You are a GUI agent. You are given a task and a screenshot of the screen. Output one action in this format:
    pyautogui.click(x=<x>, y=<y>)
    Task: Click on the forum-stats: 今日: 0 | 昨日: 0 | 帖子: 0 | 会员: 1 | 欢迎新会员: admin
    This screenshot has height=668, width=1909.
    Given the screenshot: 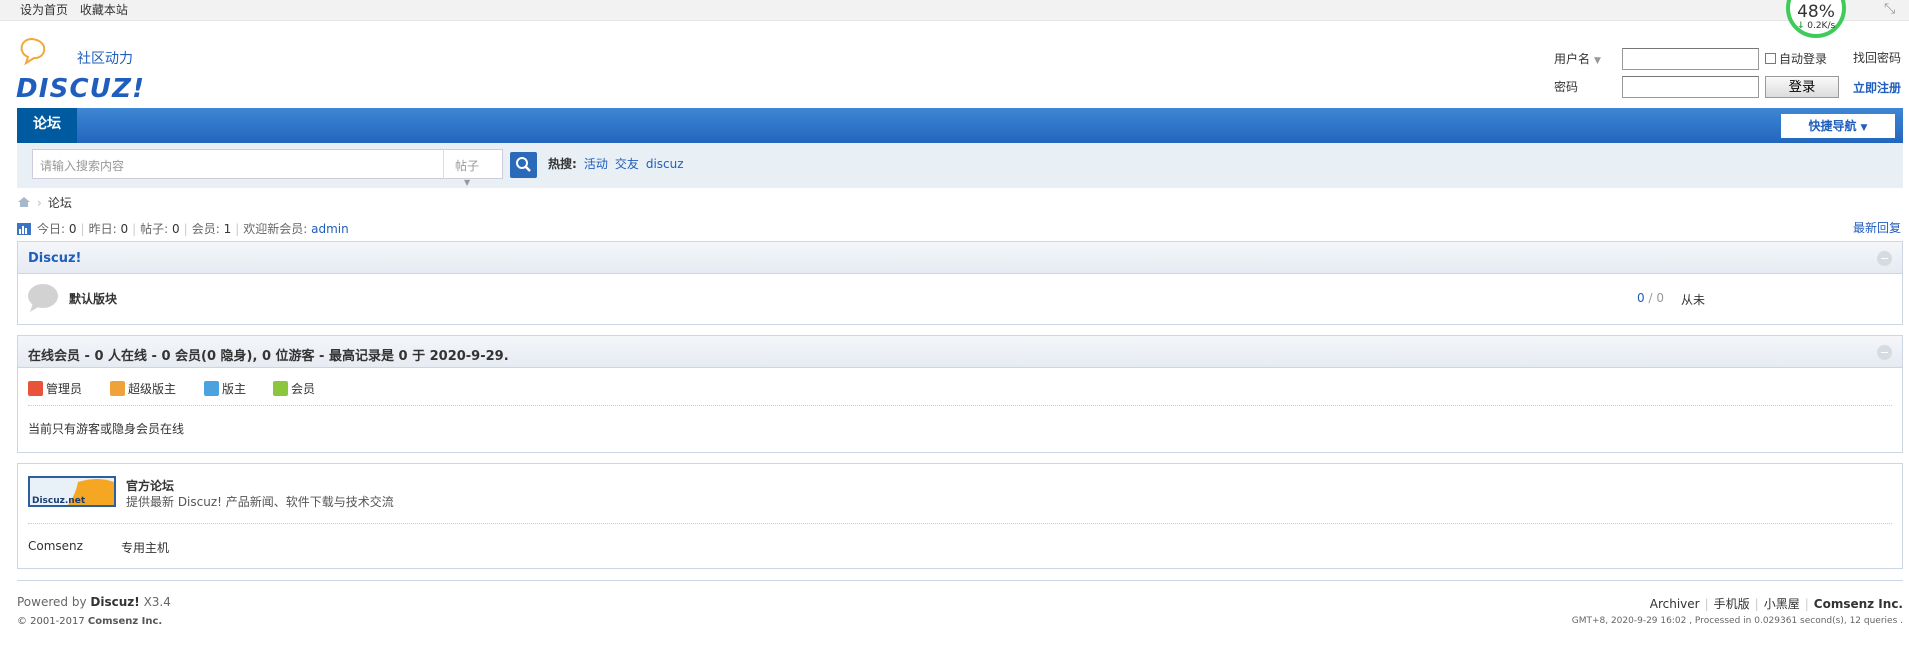 What is the action you would take?
    pyautogui.click(x=183, y=228)
    